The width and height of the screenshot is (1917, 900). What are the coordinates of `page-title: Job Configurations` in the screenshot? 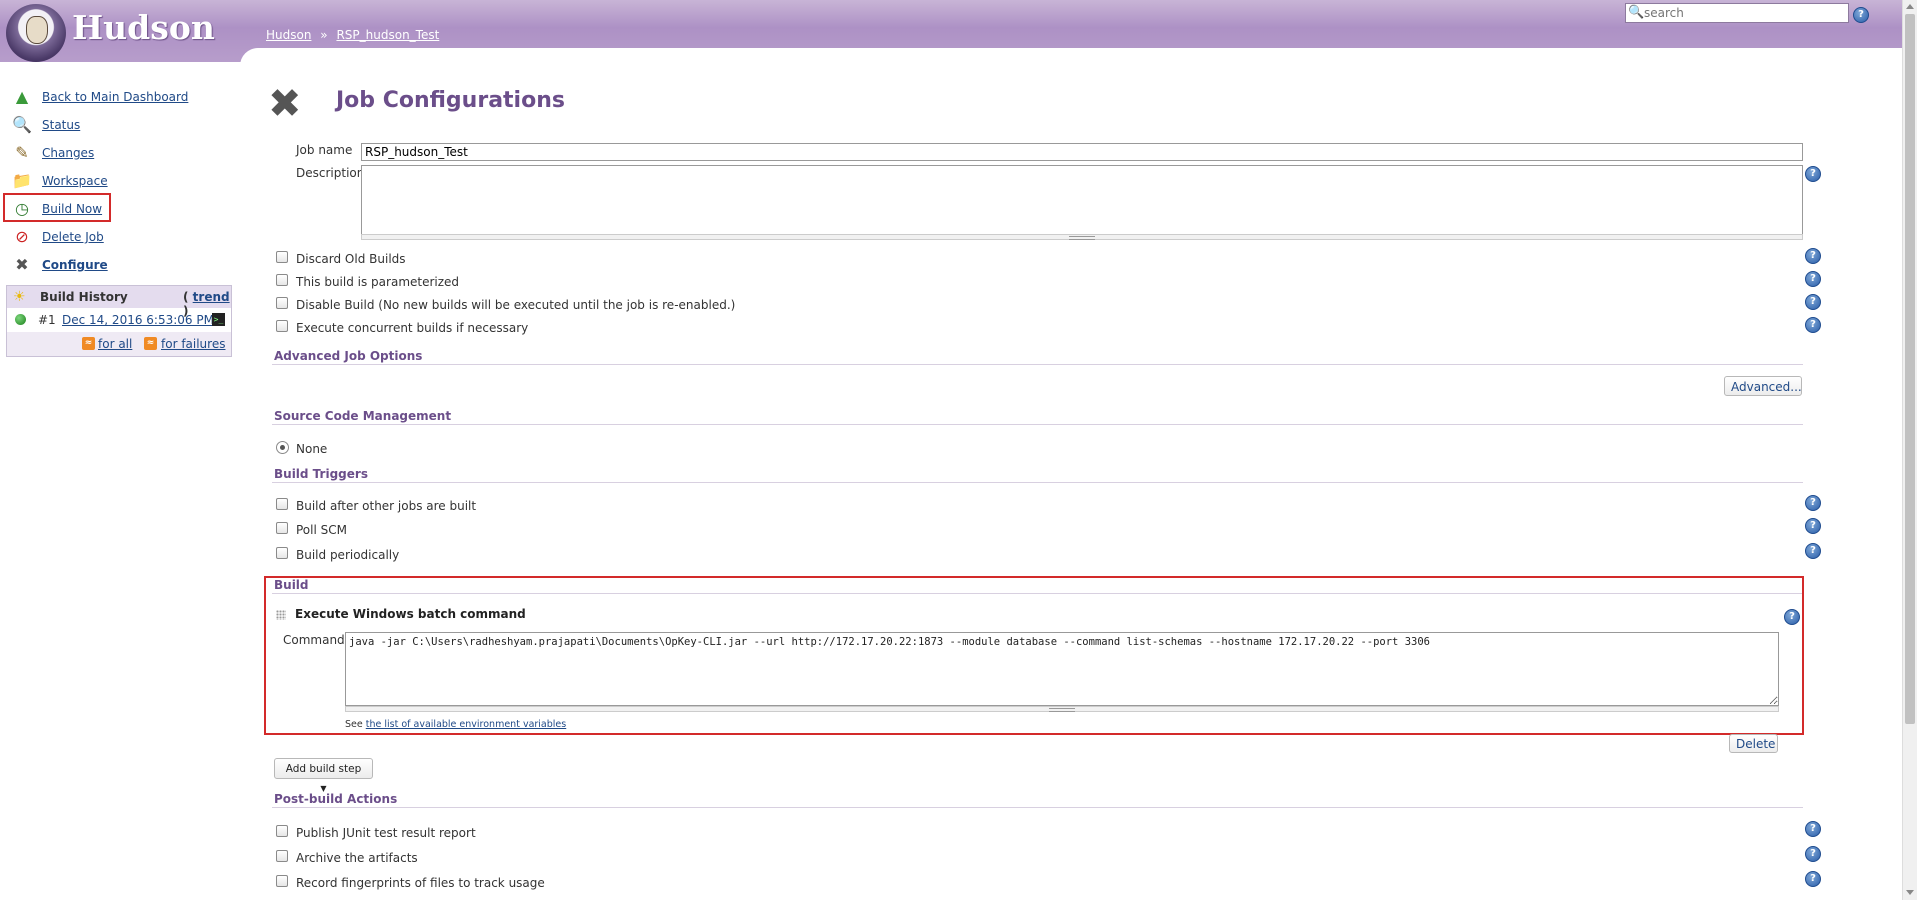 It's located at (450, 100).